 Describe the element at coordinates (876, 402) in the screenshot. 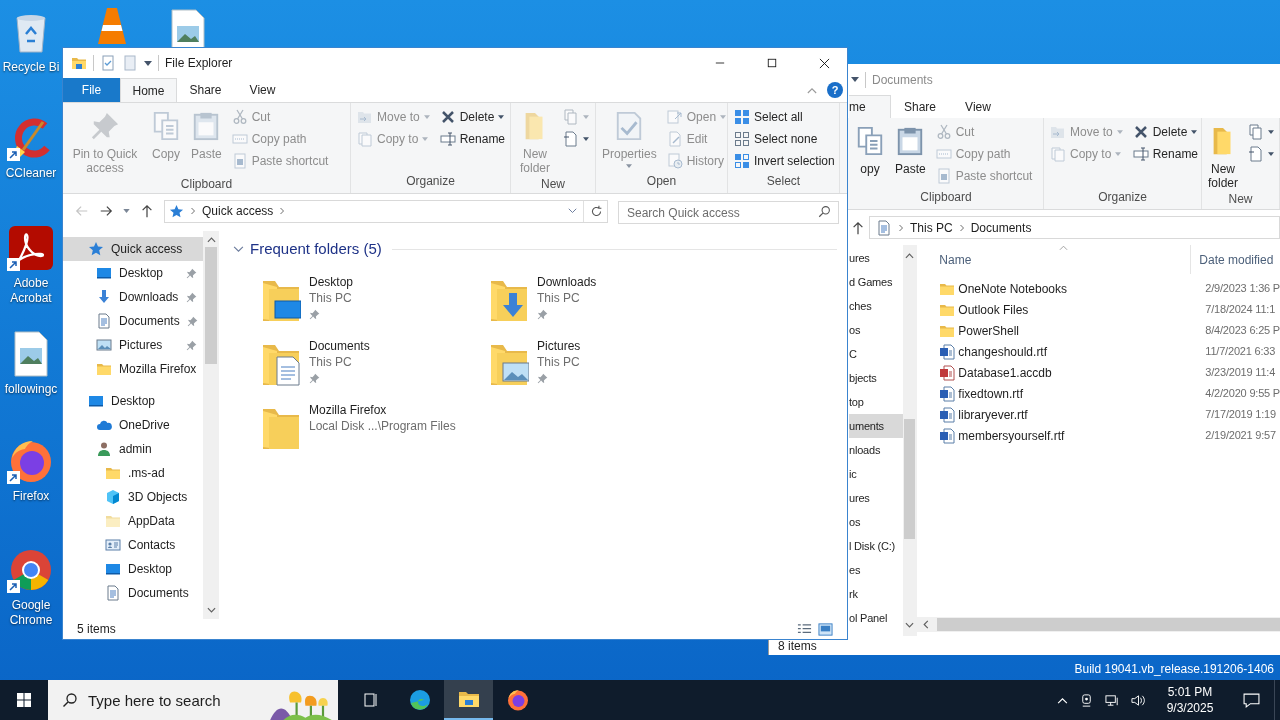

I see `nav-item: top` at that location.